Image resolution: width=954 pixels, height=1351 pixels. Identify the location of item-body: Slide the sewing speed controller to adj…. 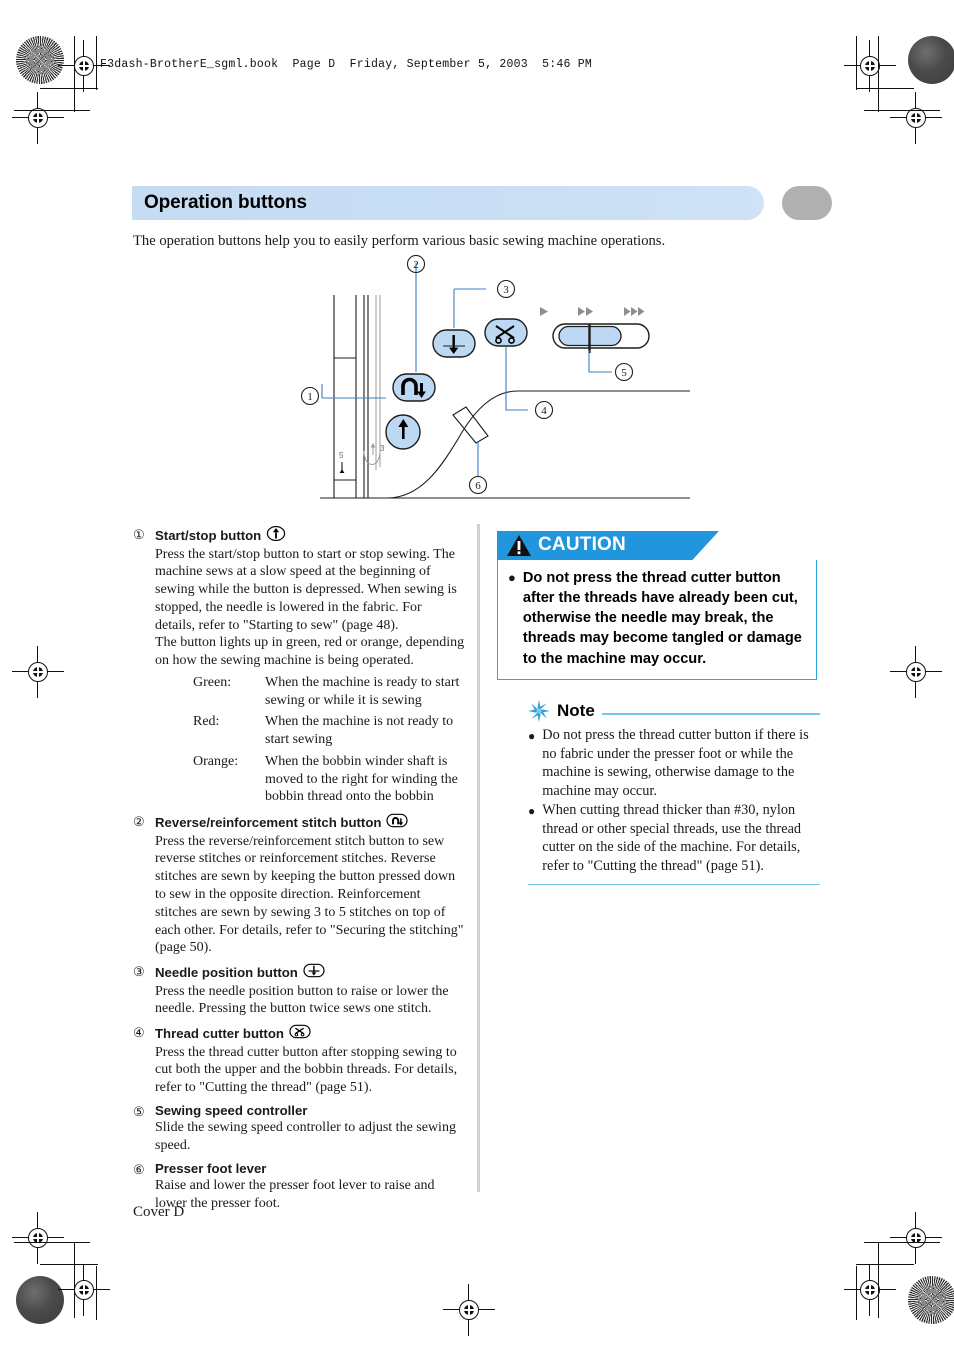
(305, 1137).